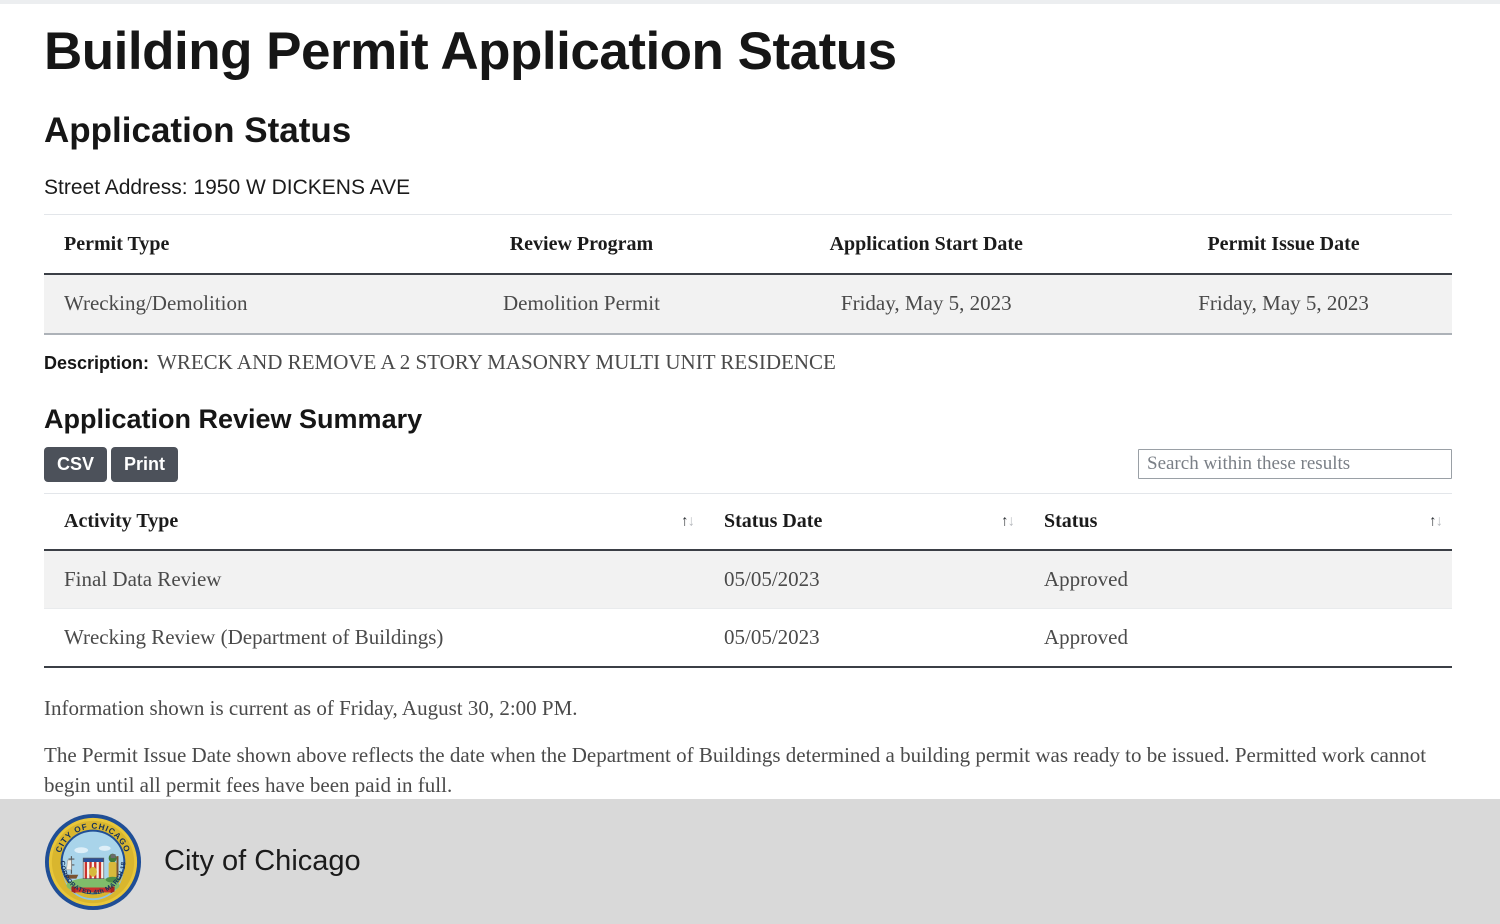 The width and height of the screenshot is (1500, 924). I want to click on column-header-permit-type: Permit Type, so click(235, 244).